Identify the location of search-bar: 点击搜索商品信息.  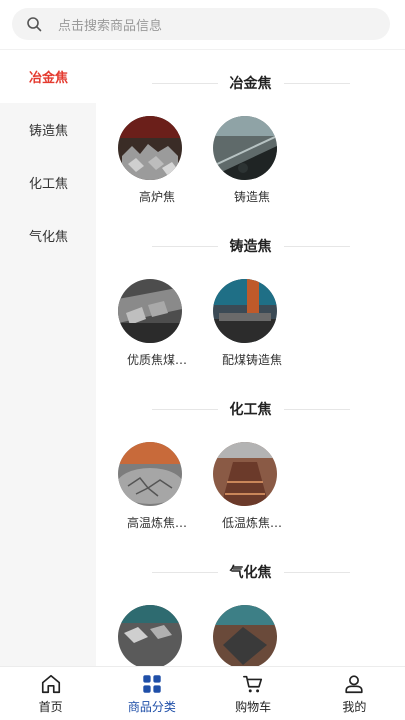
(202, 25).